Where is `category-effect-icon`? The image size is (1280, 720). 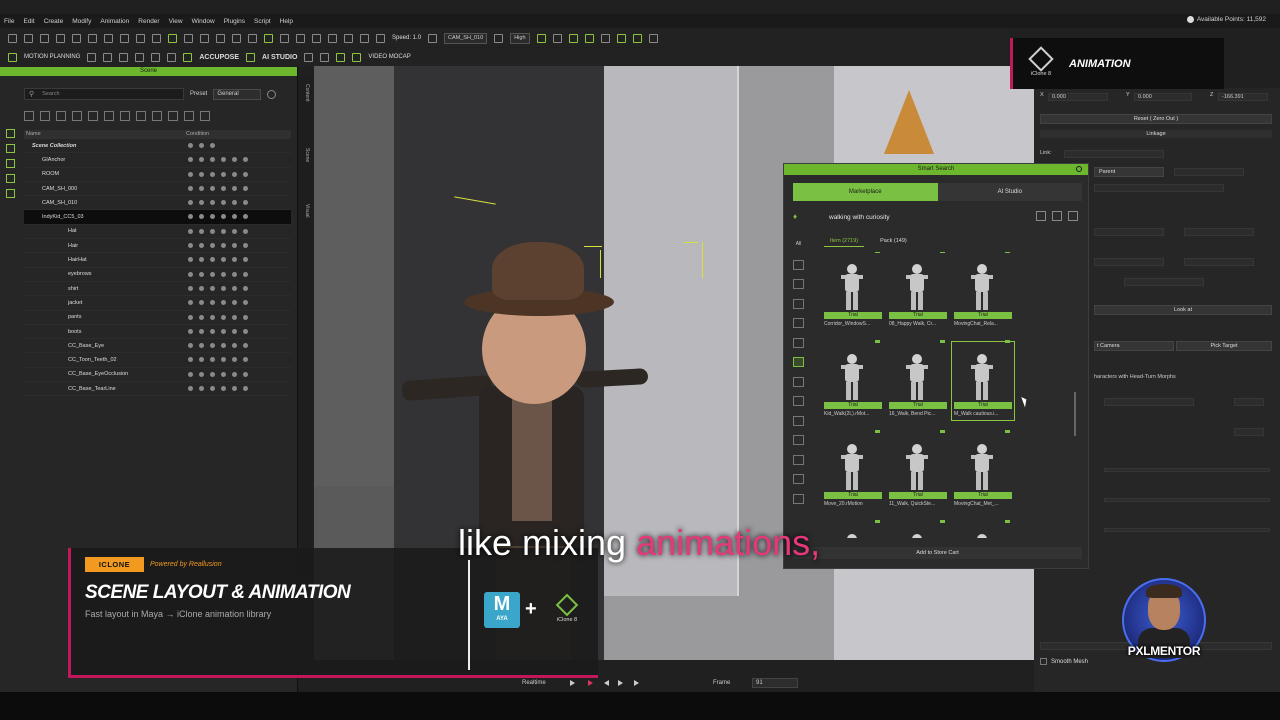
category-effect-icon is located at coordinates (798, 479).